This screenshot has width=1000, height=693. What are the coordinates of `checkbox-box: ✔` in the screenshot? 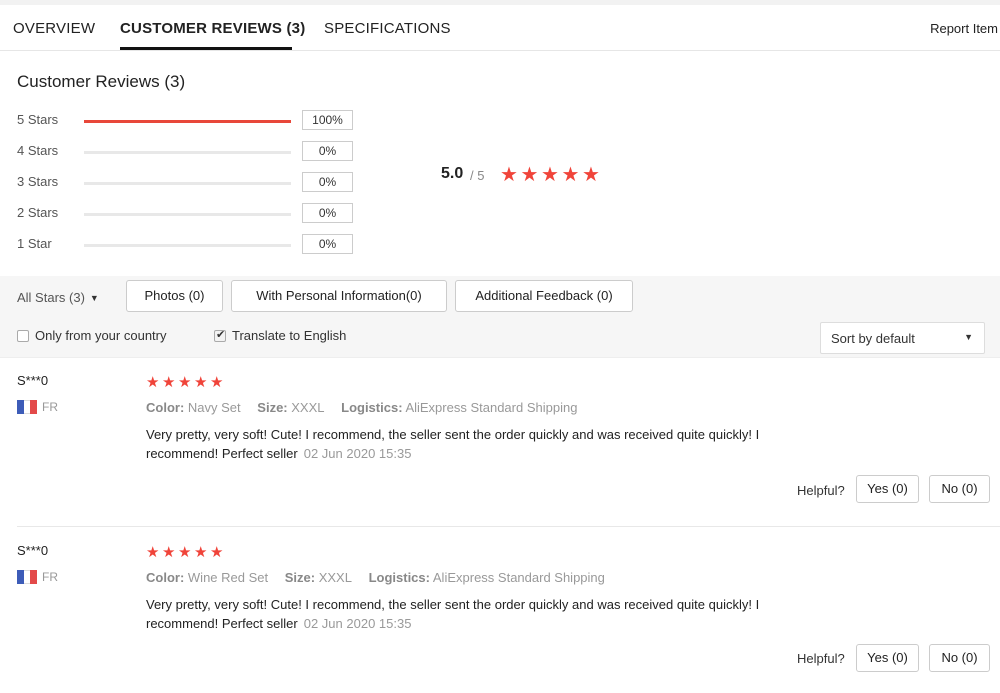 It's located at (220, 335).